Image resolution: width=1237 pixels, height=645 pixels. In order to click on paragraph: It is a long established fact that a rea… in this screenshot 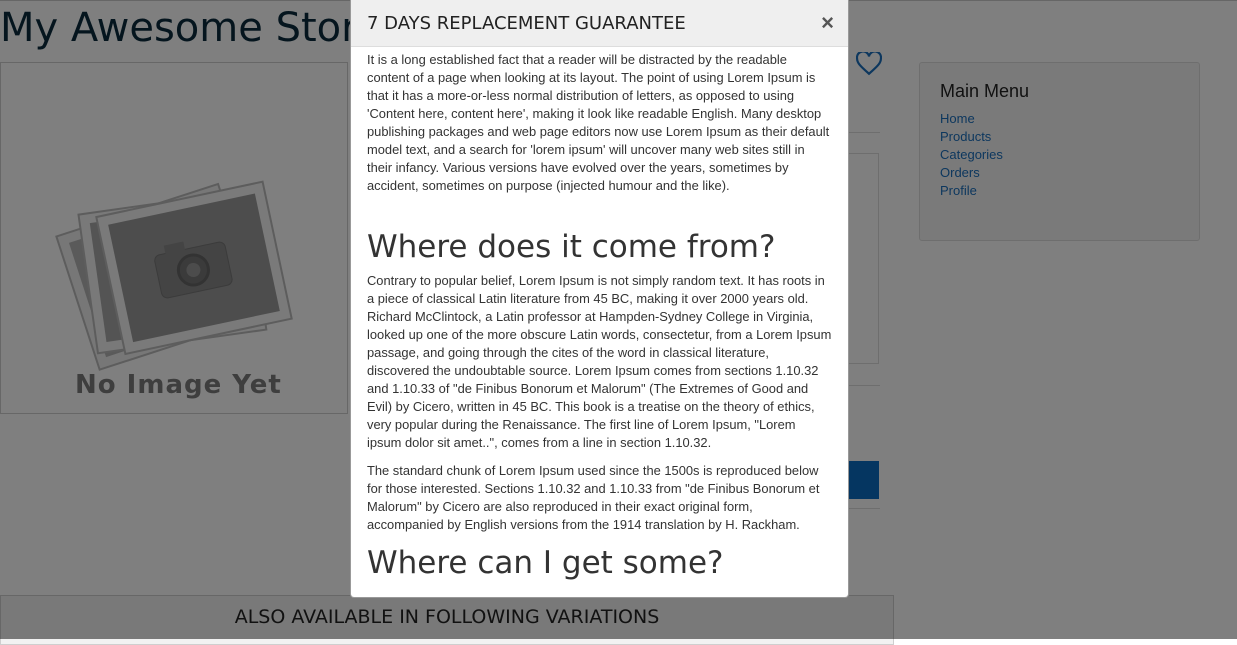, I will do `click(598, 122)`.